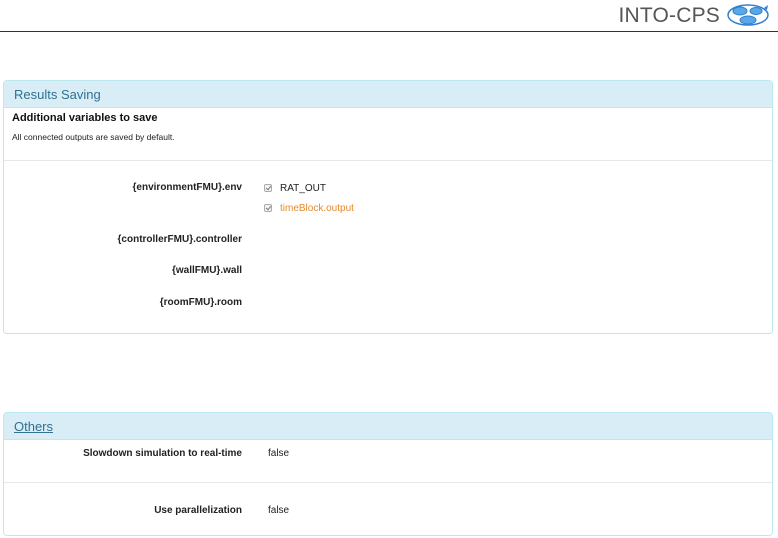 The image size is (778, 538). What do you see at coordinates (303, 188) in the screenshot?
I see `variable-label: RAT_OUT` at bounding box center [303, 188].